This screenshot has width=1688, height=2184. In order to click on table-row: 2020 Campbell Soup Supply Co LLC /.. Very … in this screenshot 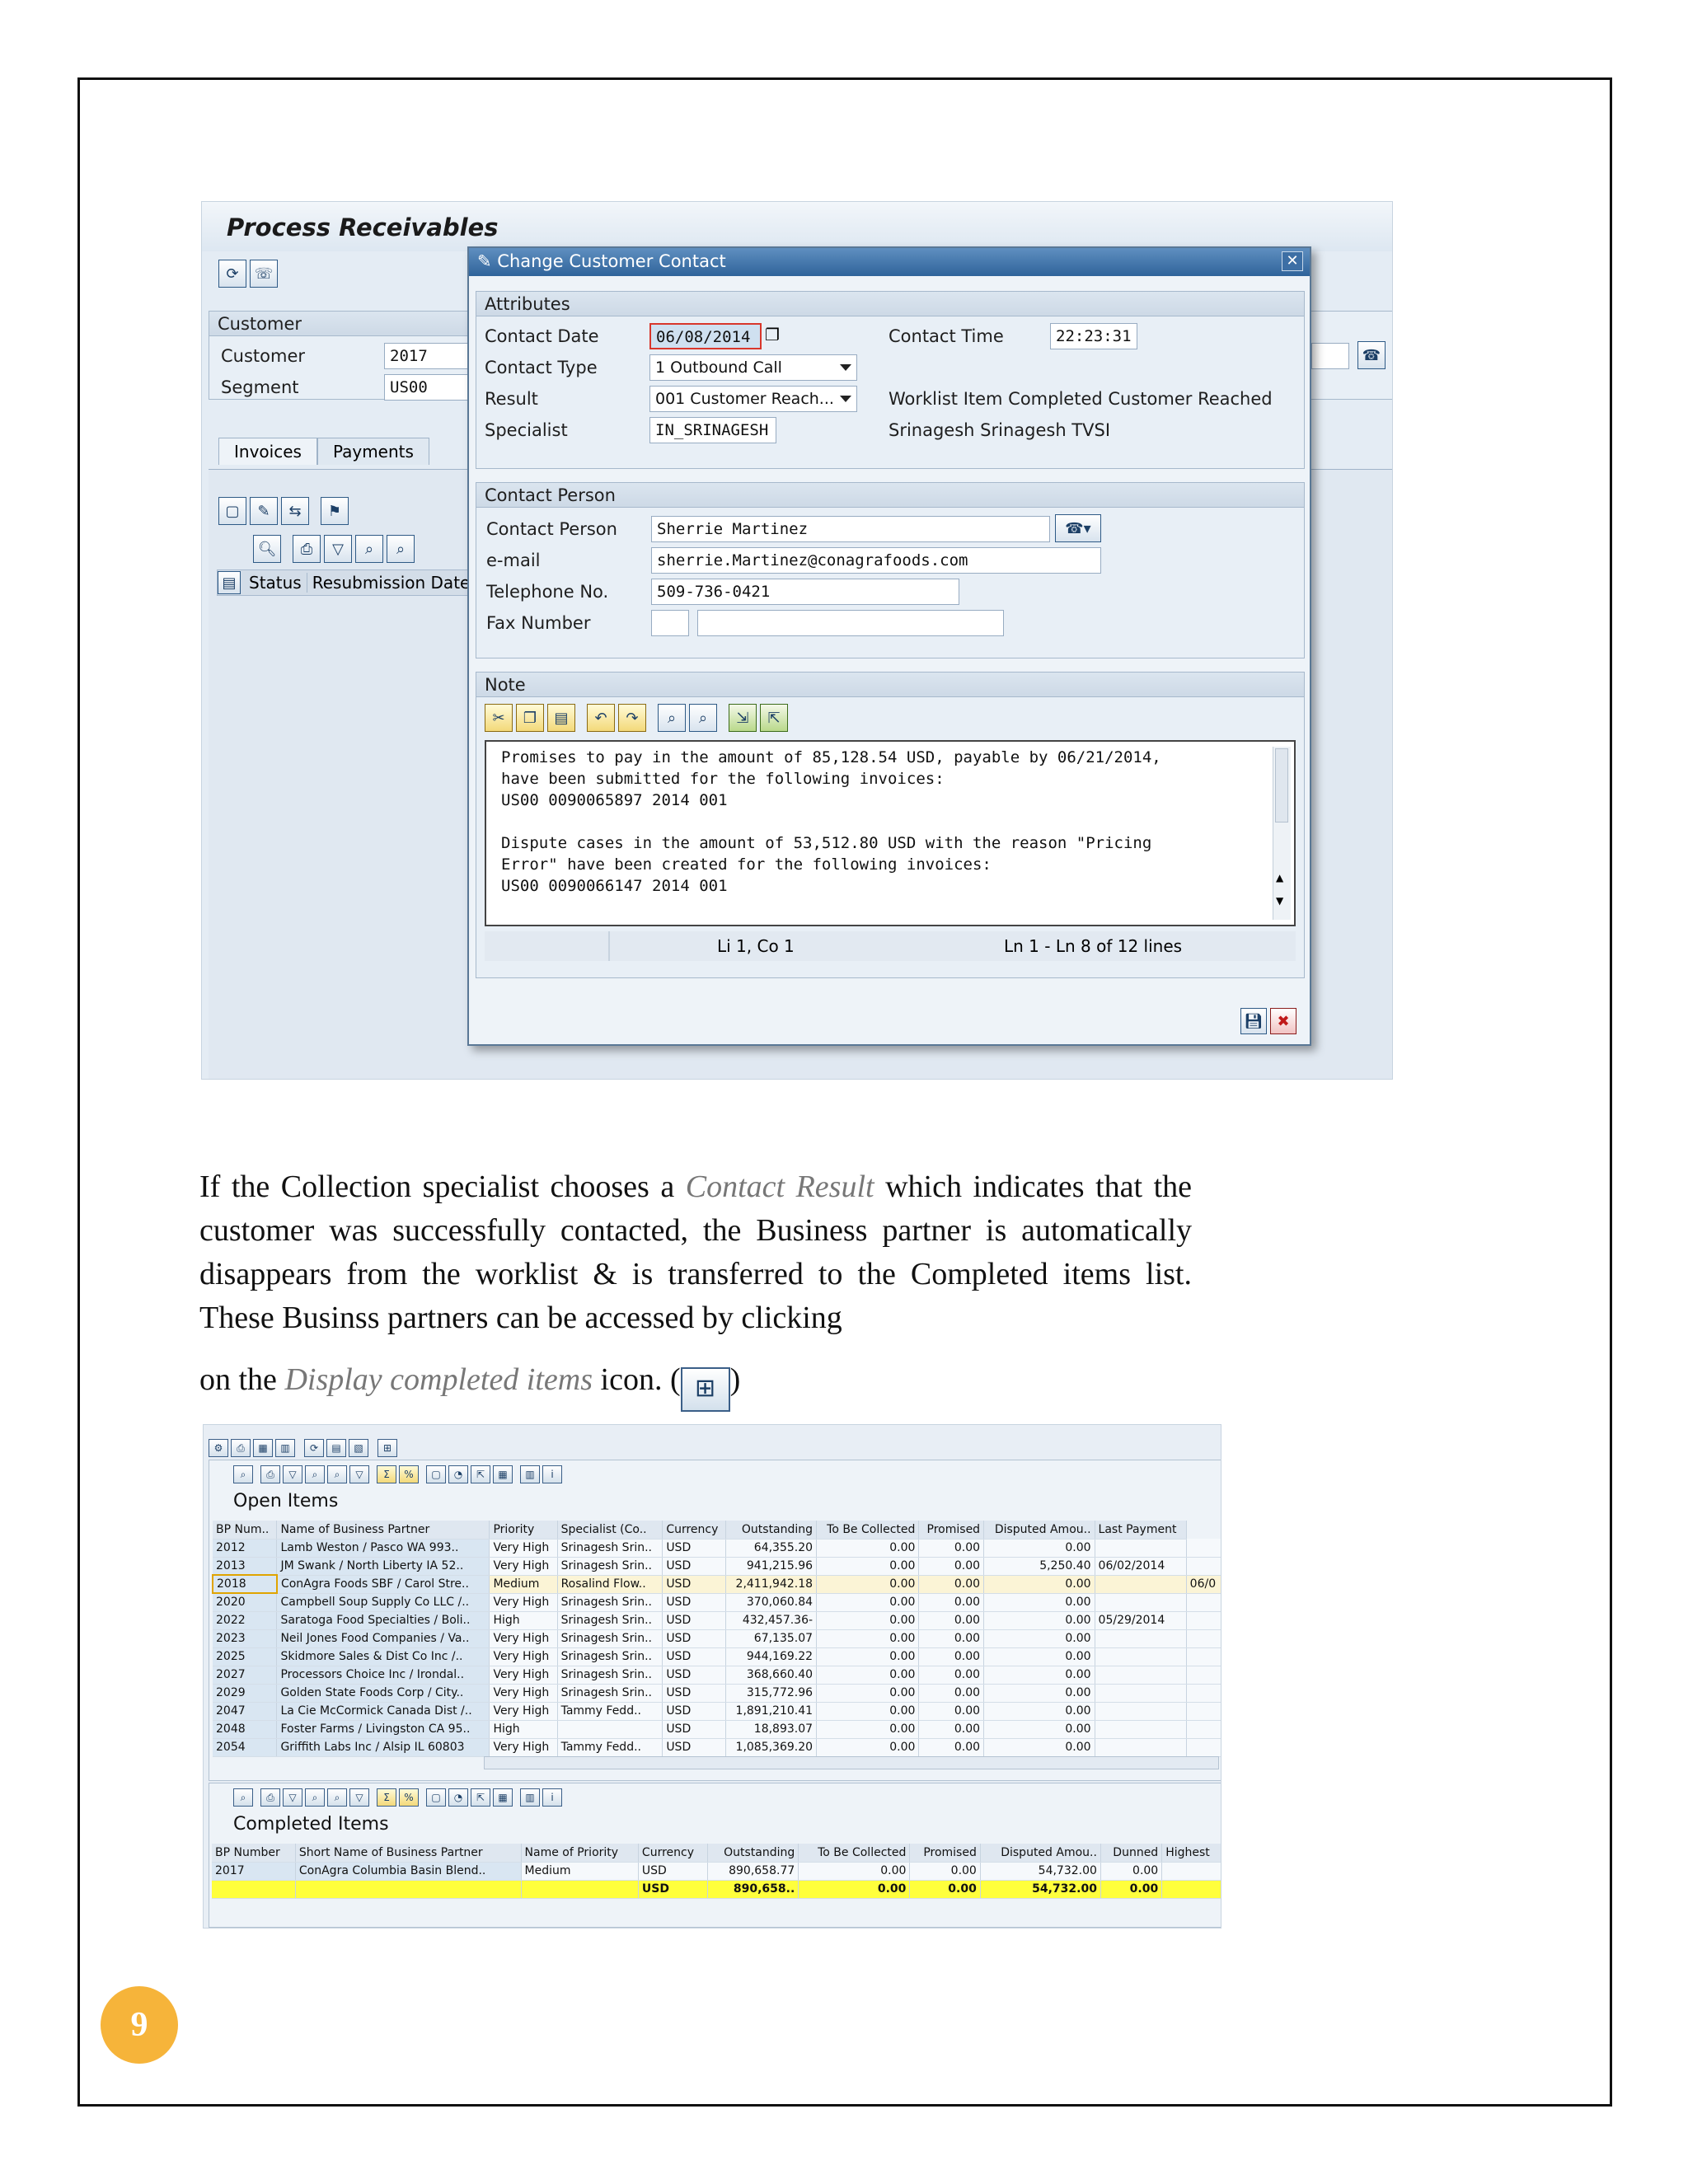, I will do `click(717, 1602)`.